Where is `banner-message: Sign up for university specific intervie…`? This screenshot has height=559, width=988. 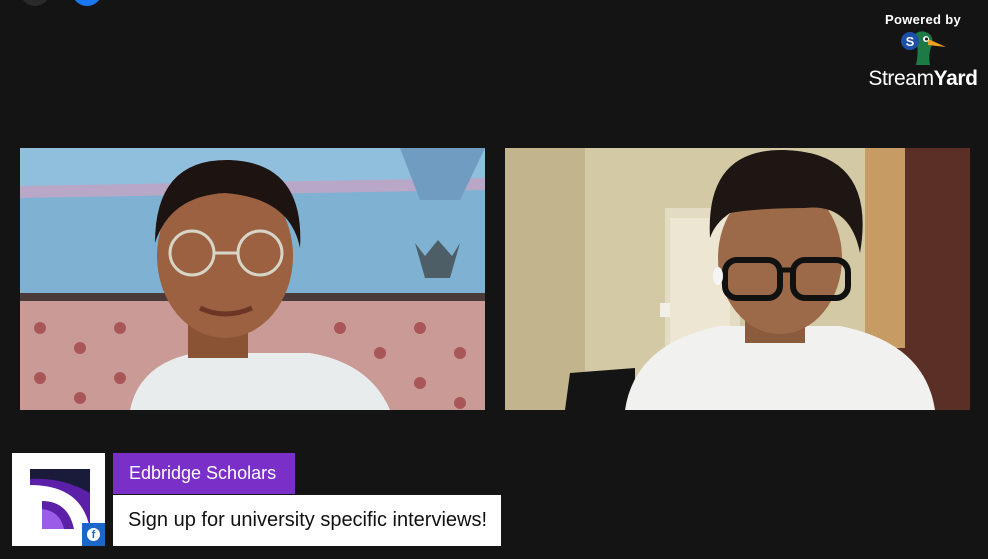
banner-message: Sign up for university specific intervie… is located at coordinates (307, 520).